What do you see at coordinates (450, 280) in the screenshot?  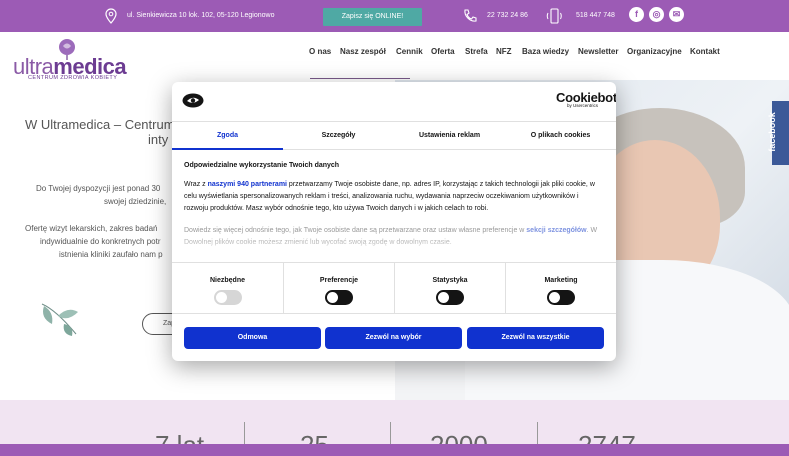 I see `category-label: Statystyka` at bounding box center [450, 280].